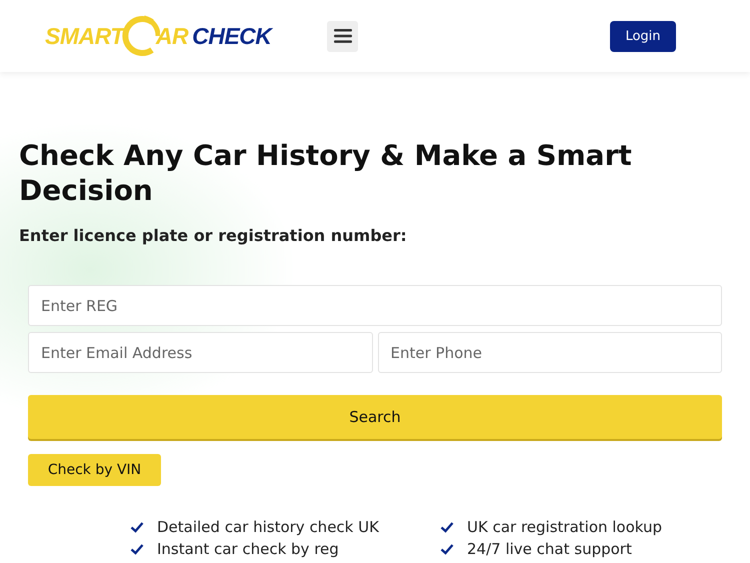  What do you see at coordinates (213, 235) in the screenshot?
I see `hero-subtitle: Enter licence plate or registration number:` at bounding box center [213, 235].